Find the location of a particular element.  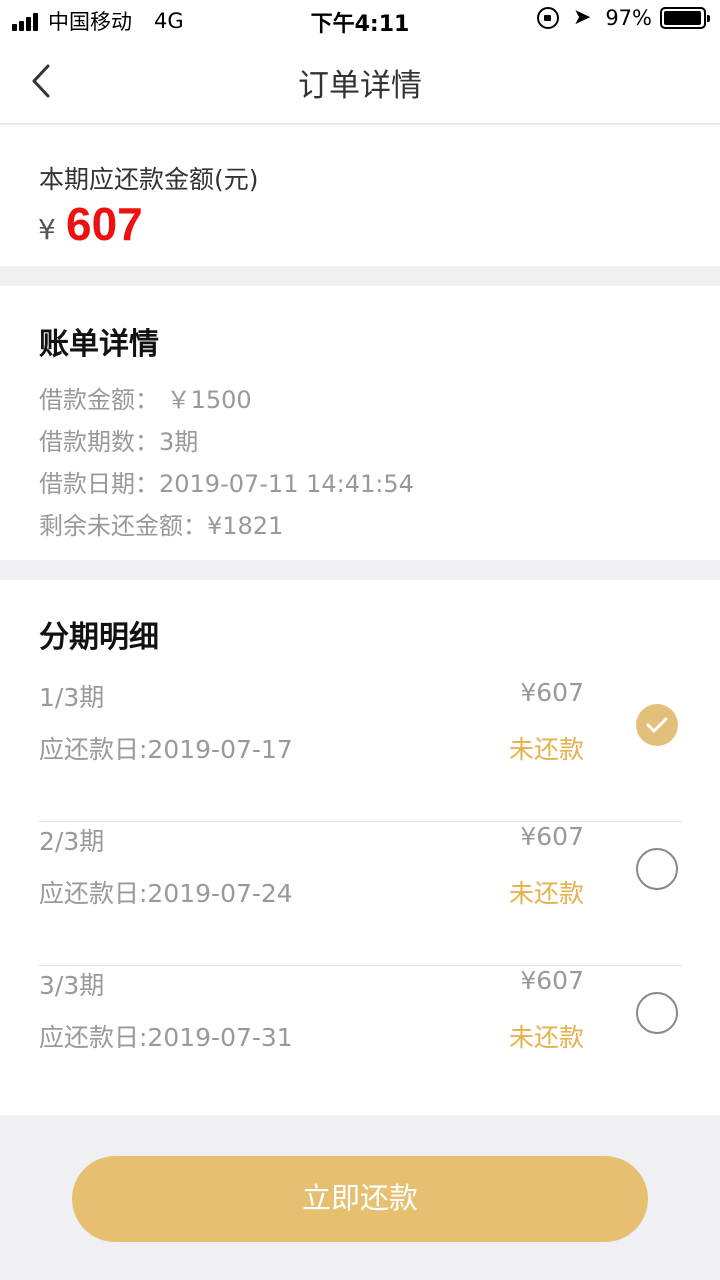

currency-symbol: ¥ is located at coordinates (47, 229).